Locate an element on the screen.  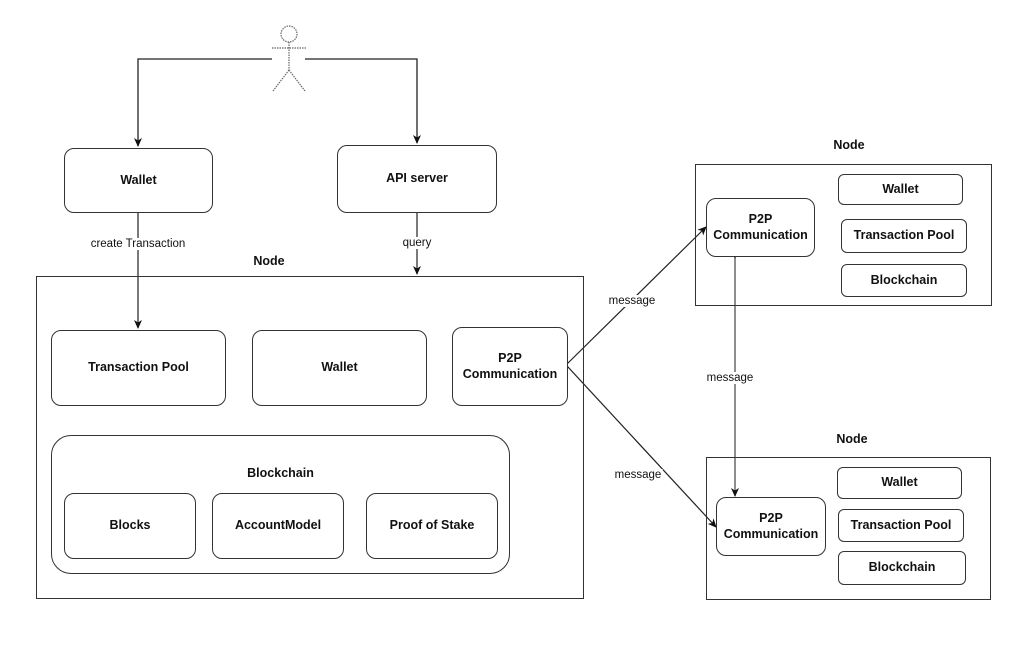
peer2-wallet-label: Wallet is located at coordinates (899, 482).